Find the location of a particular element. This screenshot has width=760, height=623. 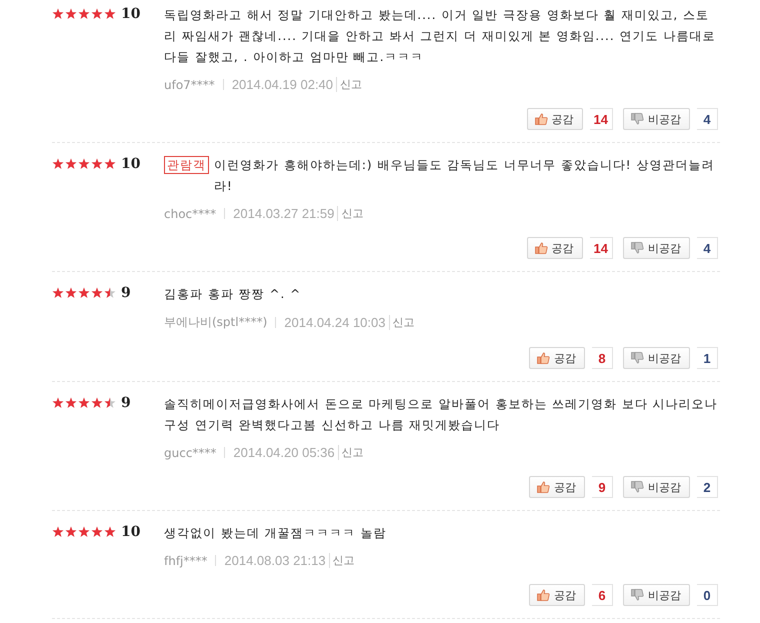

author-name: gucc**** is located at coordinates (190, 453).